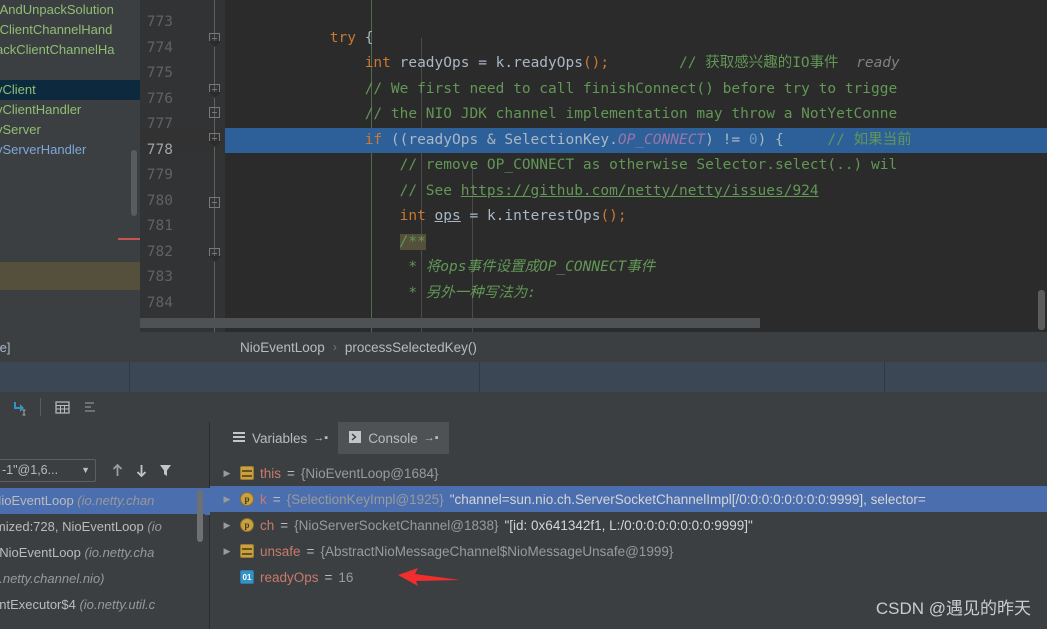 The image size is (1047, 629). What do you see at coordinates (355, 438) in the screenshot?
I see `console-icon` at bounding box center [355, 438].